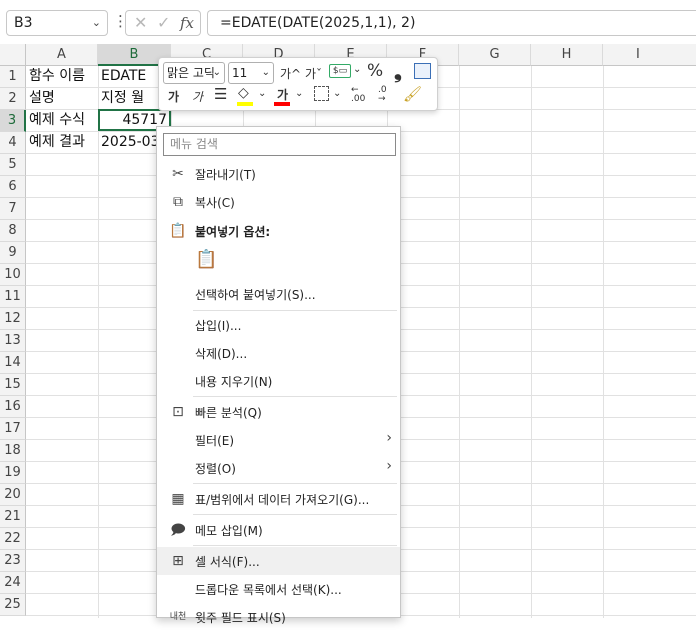 The image size is (696, 631). I want to click on row-header-21: 21, so click(13, 517).